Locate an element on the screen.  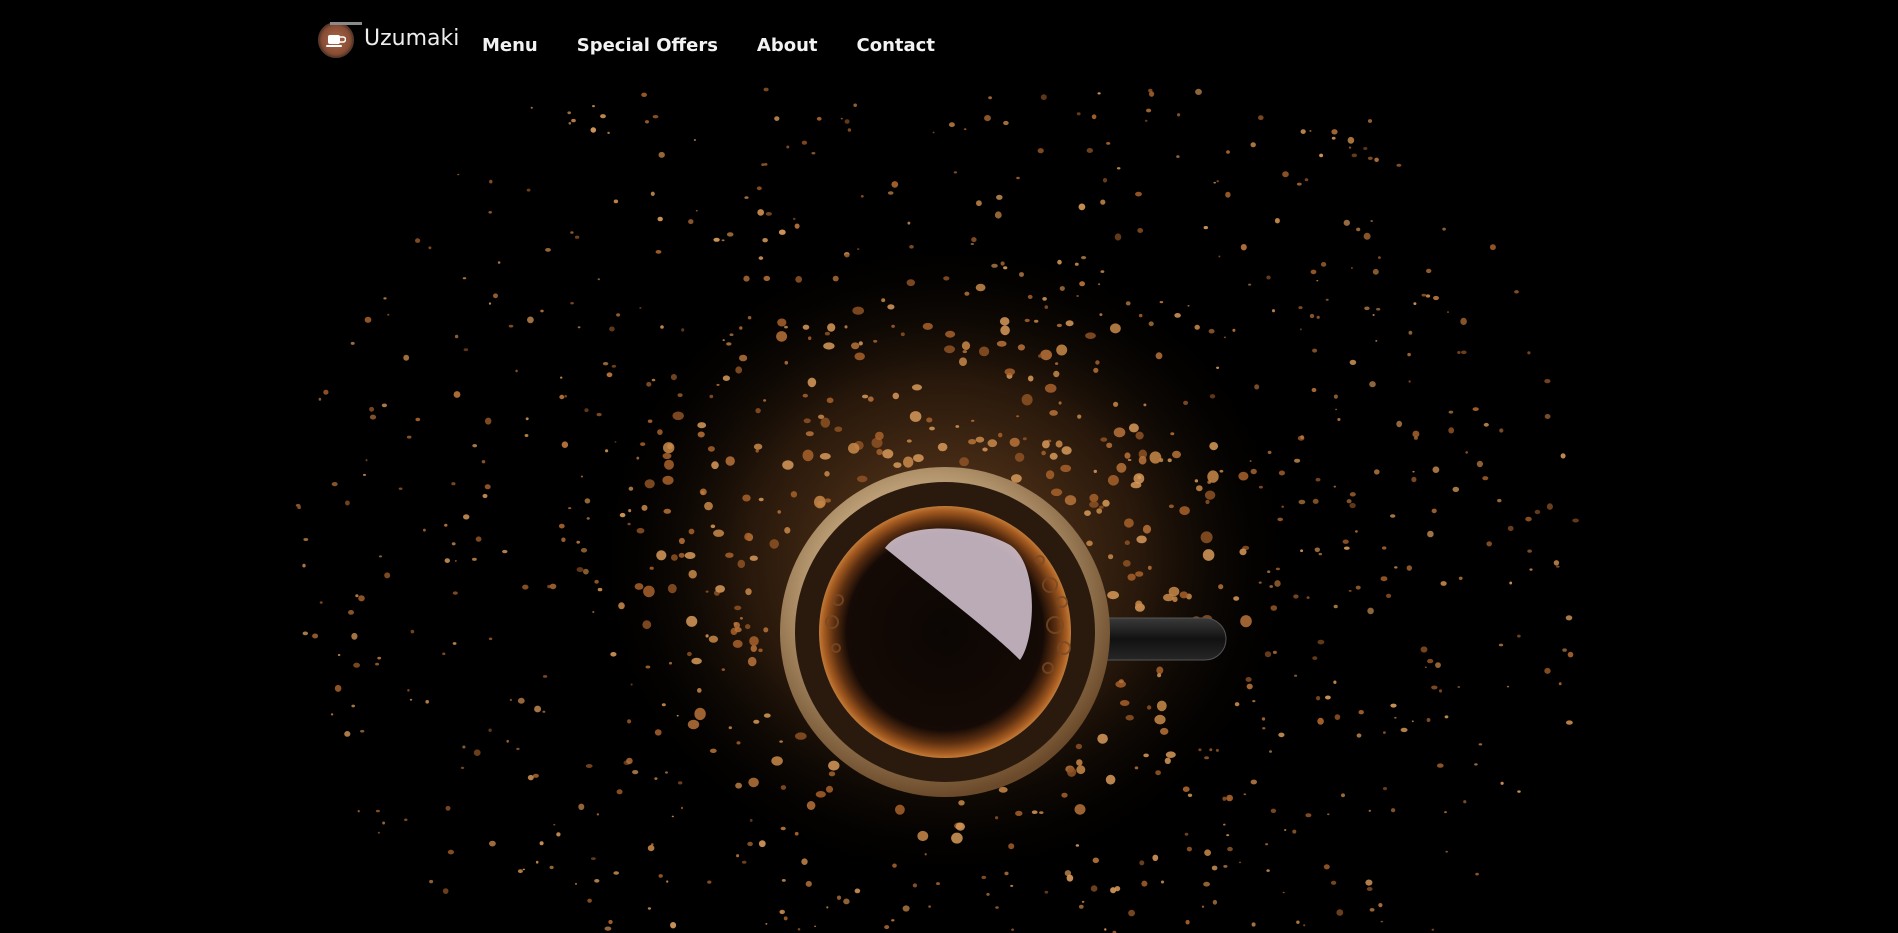
nav-menu-link: Menu is located at coordinates (510, 45).